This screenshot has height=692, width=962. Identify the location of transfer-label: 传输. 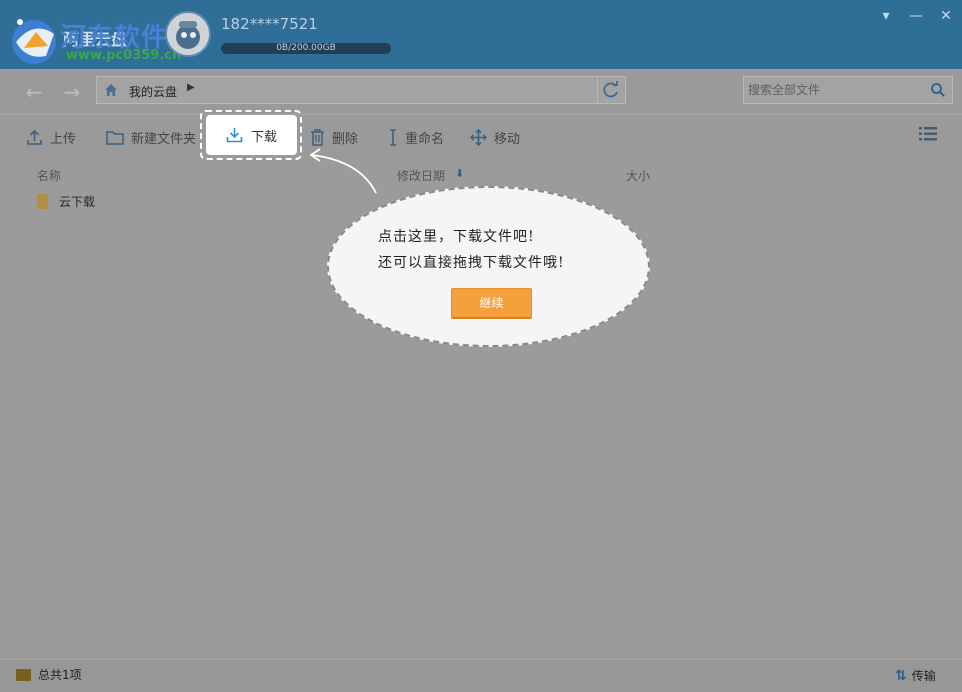
(923, 676).